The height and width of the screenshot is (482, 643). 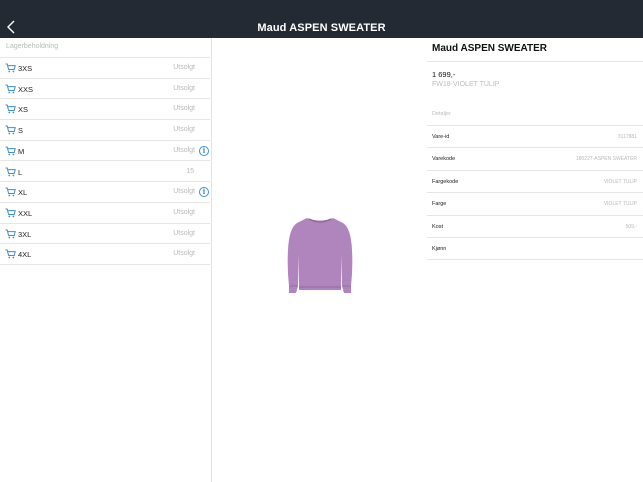 I want to click on size-row-l: L 15, so click(x=105, y=172).